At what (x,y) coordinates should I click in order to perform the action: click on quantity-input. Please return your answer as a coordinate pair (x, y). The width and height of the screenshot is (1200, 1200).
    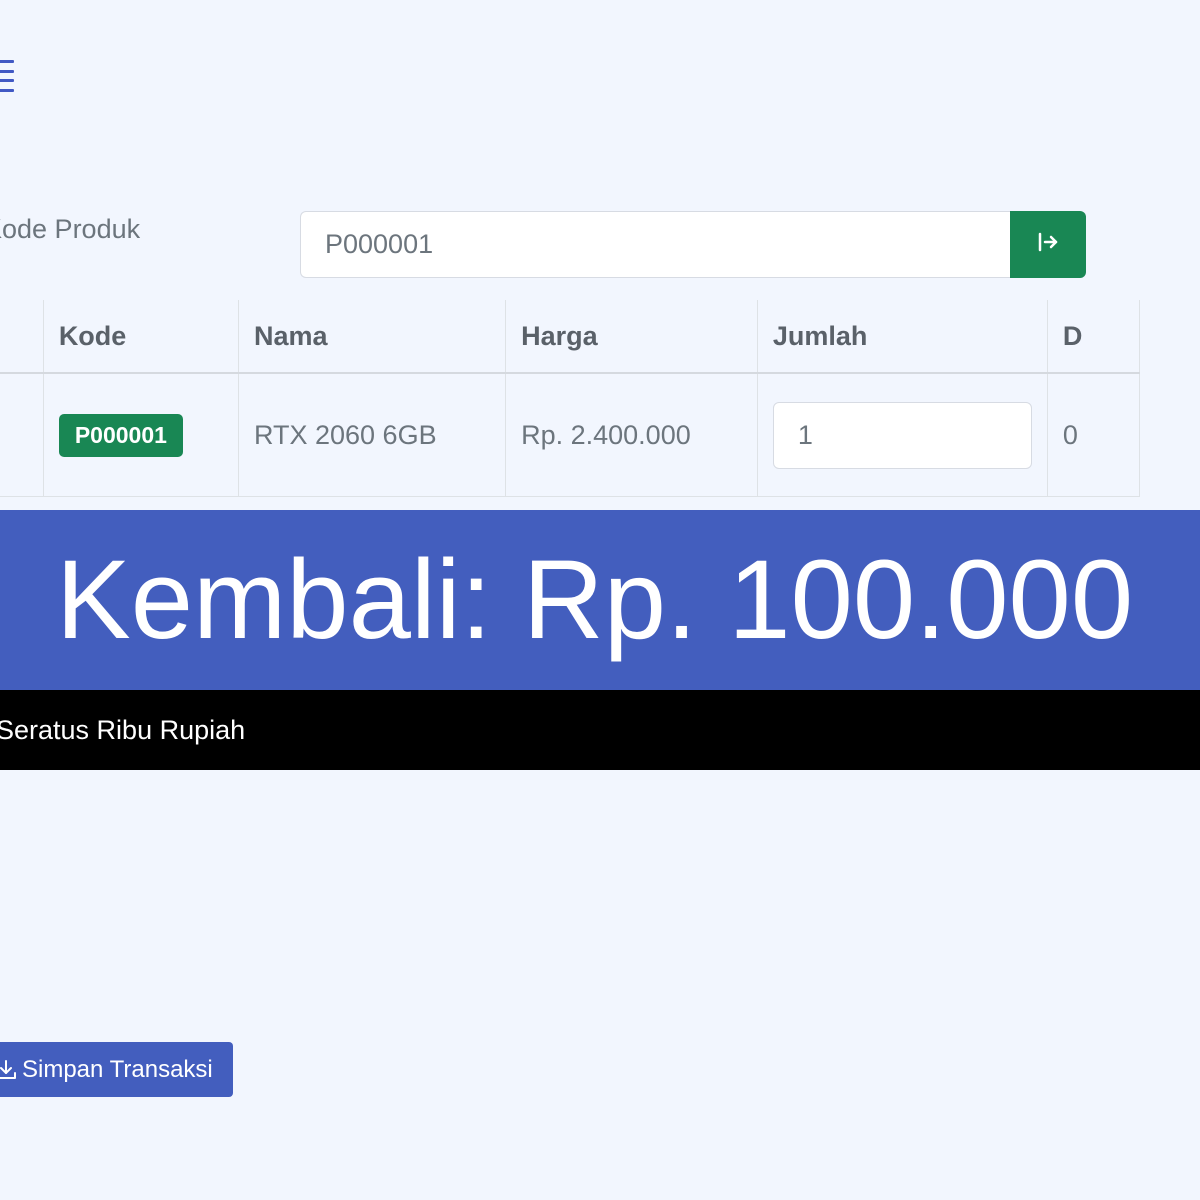
    Looking at the image, I should click on (902, 435).